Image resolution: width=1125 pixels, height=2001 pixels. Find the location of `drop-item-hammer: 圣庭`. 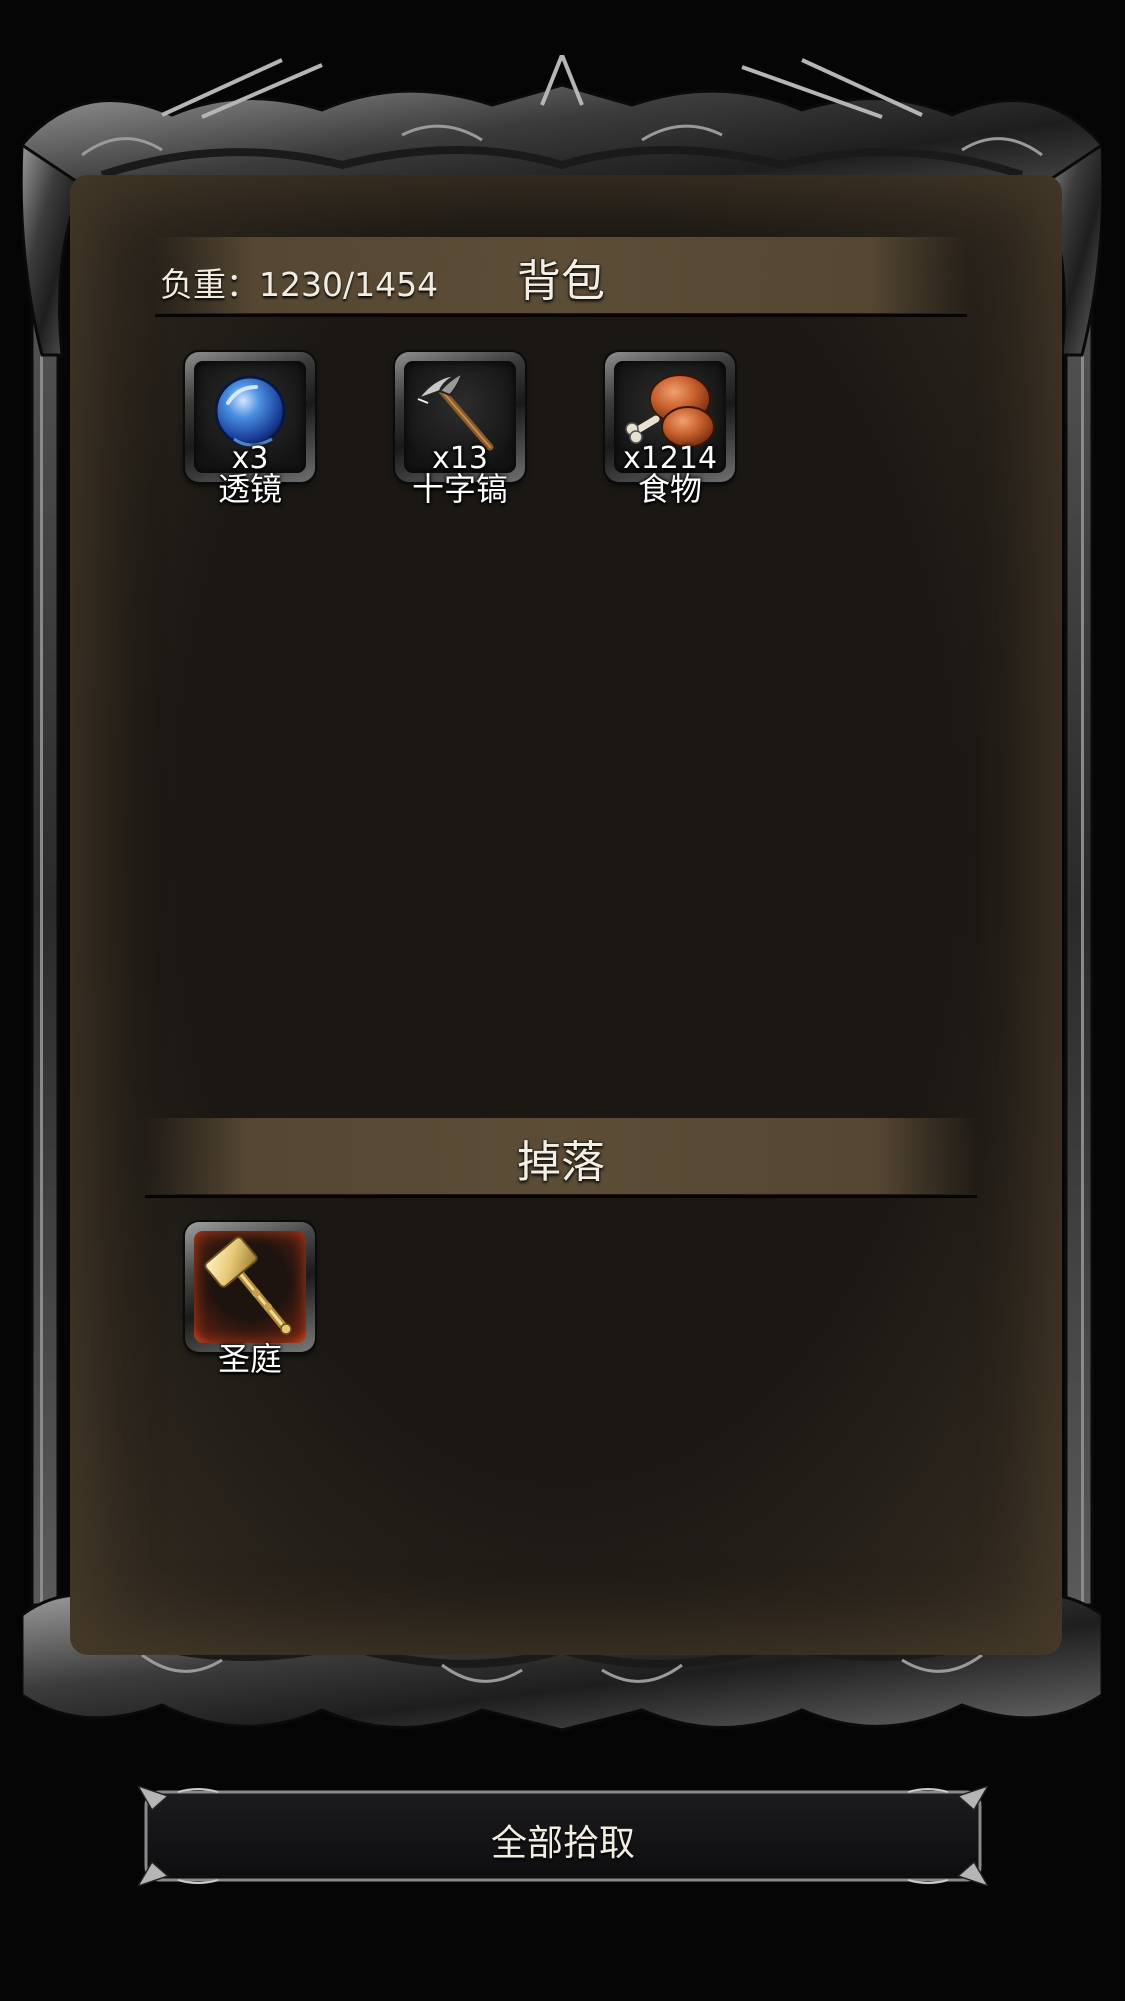

drop-item-hammer: 圣庭 is located at coordinates (250, 1302).